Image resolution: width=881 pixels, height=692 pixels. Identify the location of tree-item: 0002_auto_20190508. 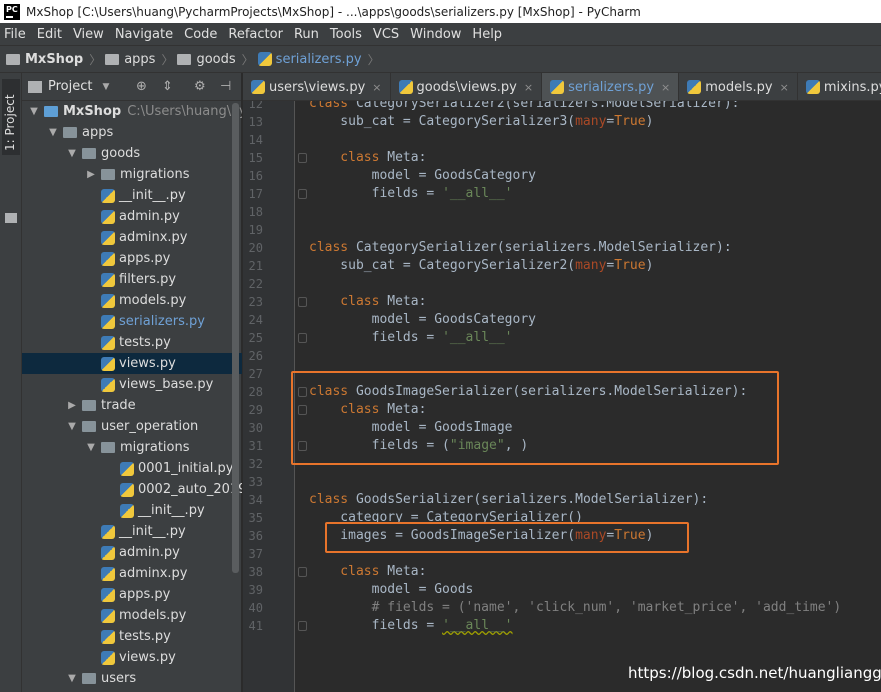
(132, 489).